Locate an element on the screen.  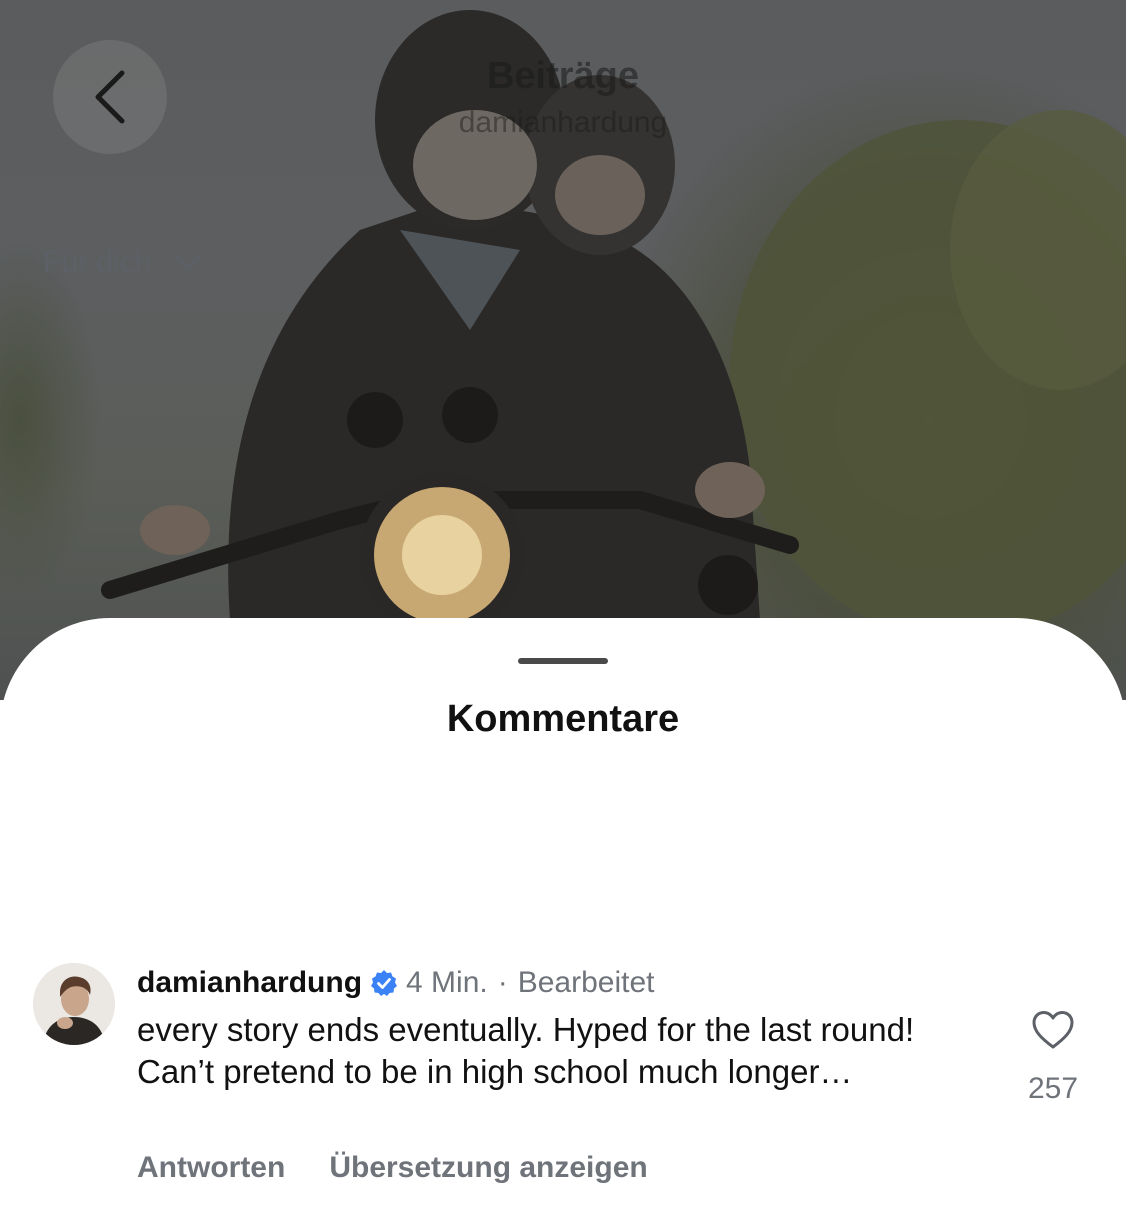
avatar is located at coordinates (74, 1004).